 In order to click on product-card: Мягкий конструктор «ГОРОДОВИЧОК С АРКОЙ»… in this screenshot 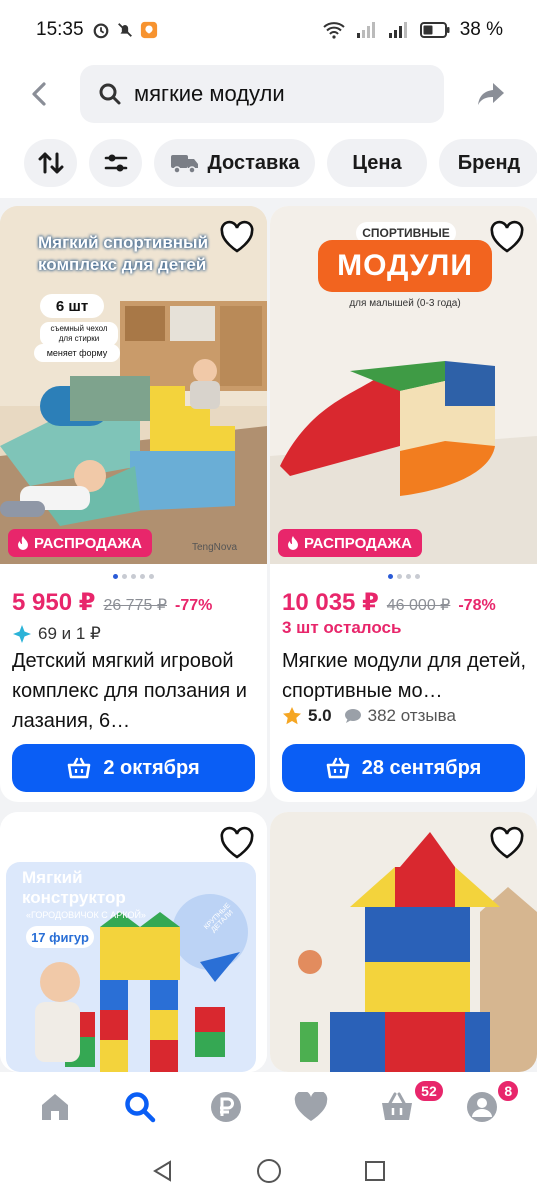, I will do `click(133, 942)`.